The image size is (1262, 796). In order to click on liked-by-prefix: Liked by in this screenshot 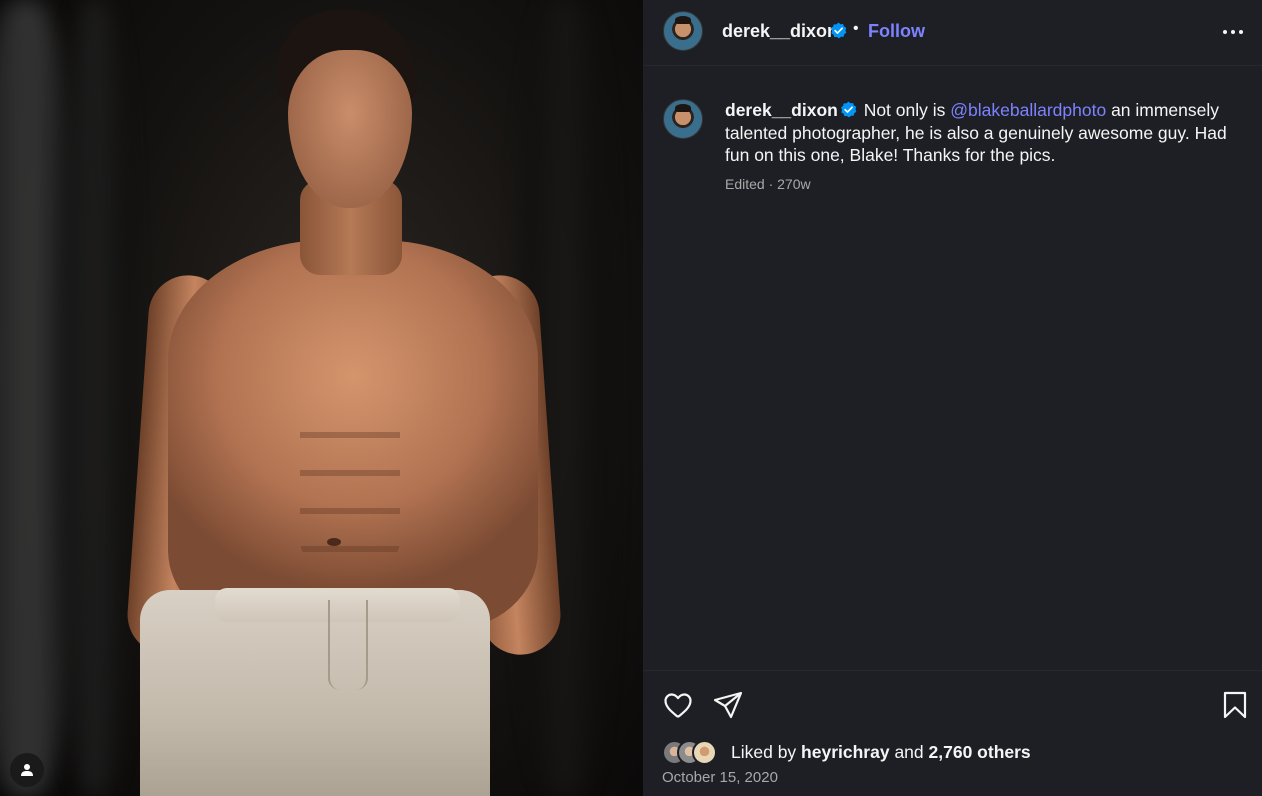, I will do `click(766, 752)`.